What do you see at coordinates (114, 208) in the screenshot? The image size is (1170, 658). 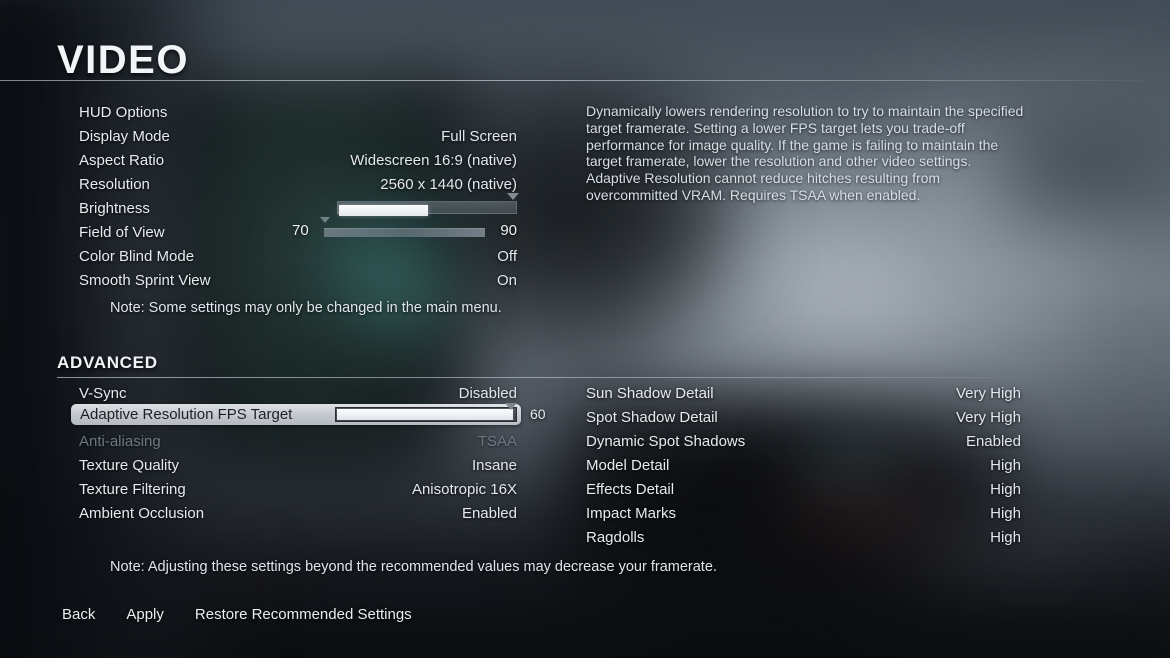 I see `option-label: Brightness` at bounding box center [114, 208].